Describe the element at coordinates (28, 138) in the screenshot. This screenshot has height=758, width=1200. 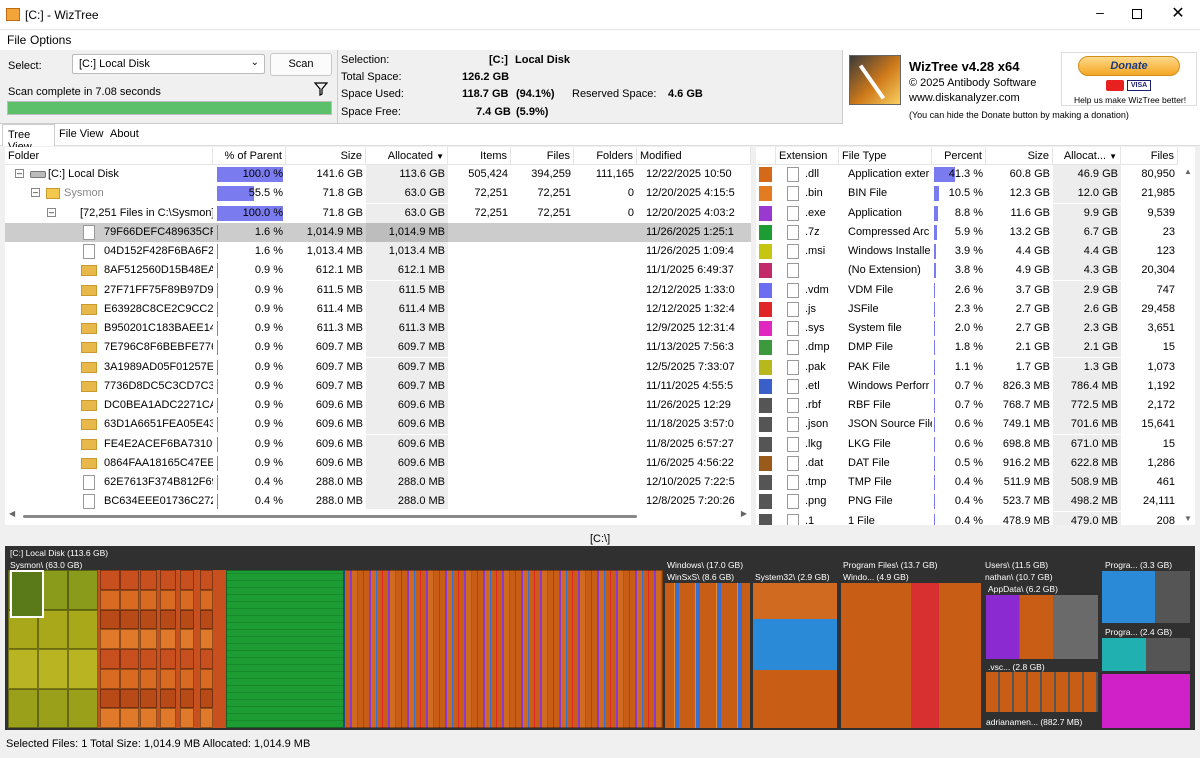
I see `tab-tree-view: Tree View` at that location.